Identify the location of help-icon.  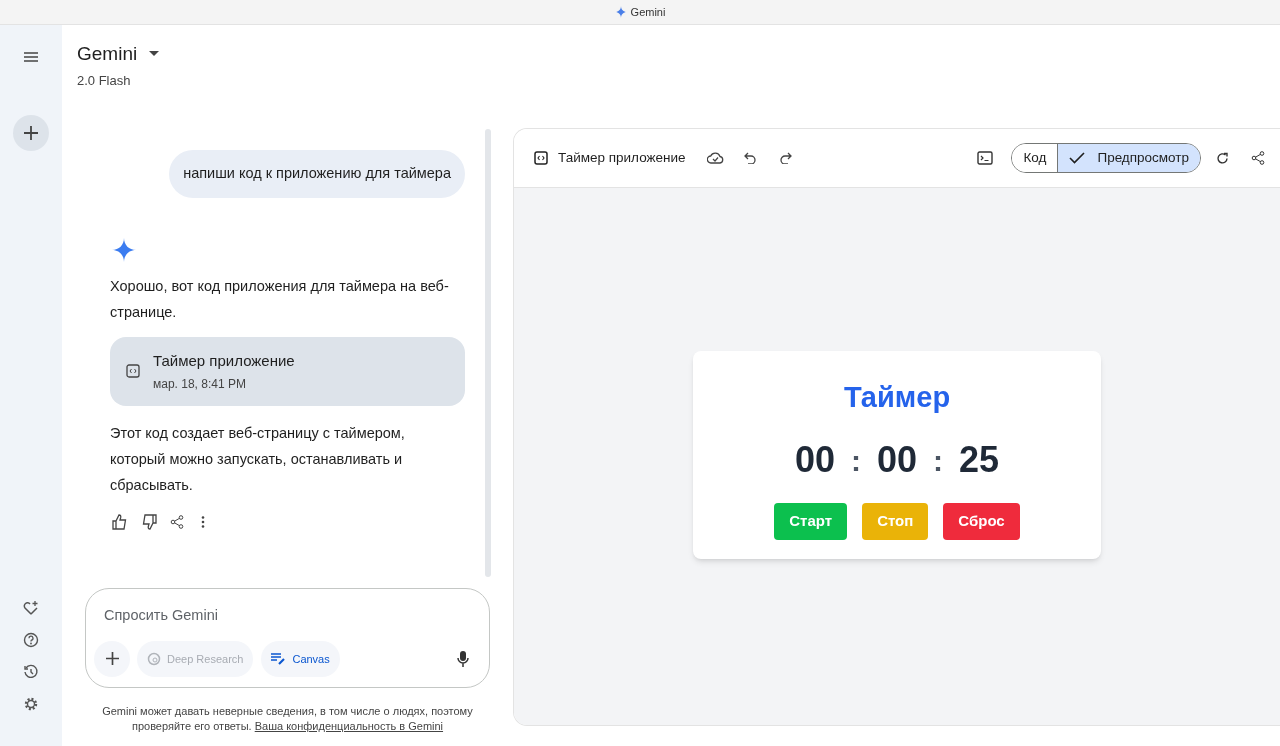
(31, 640).